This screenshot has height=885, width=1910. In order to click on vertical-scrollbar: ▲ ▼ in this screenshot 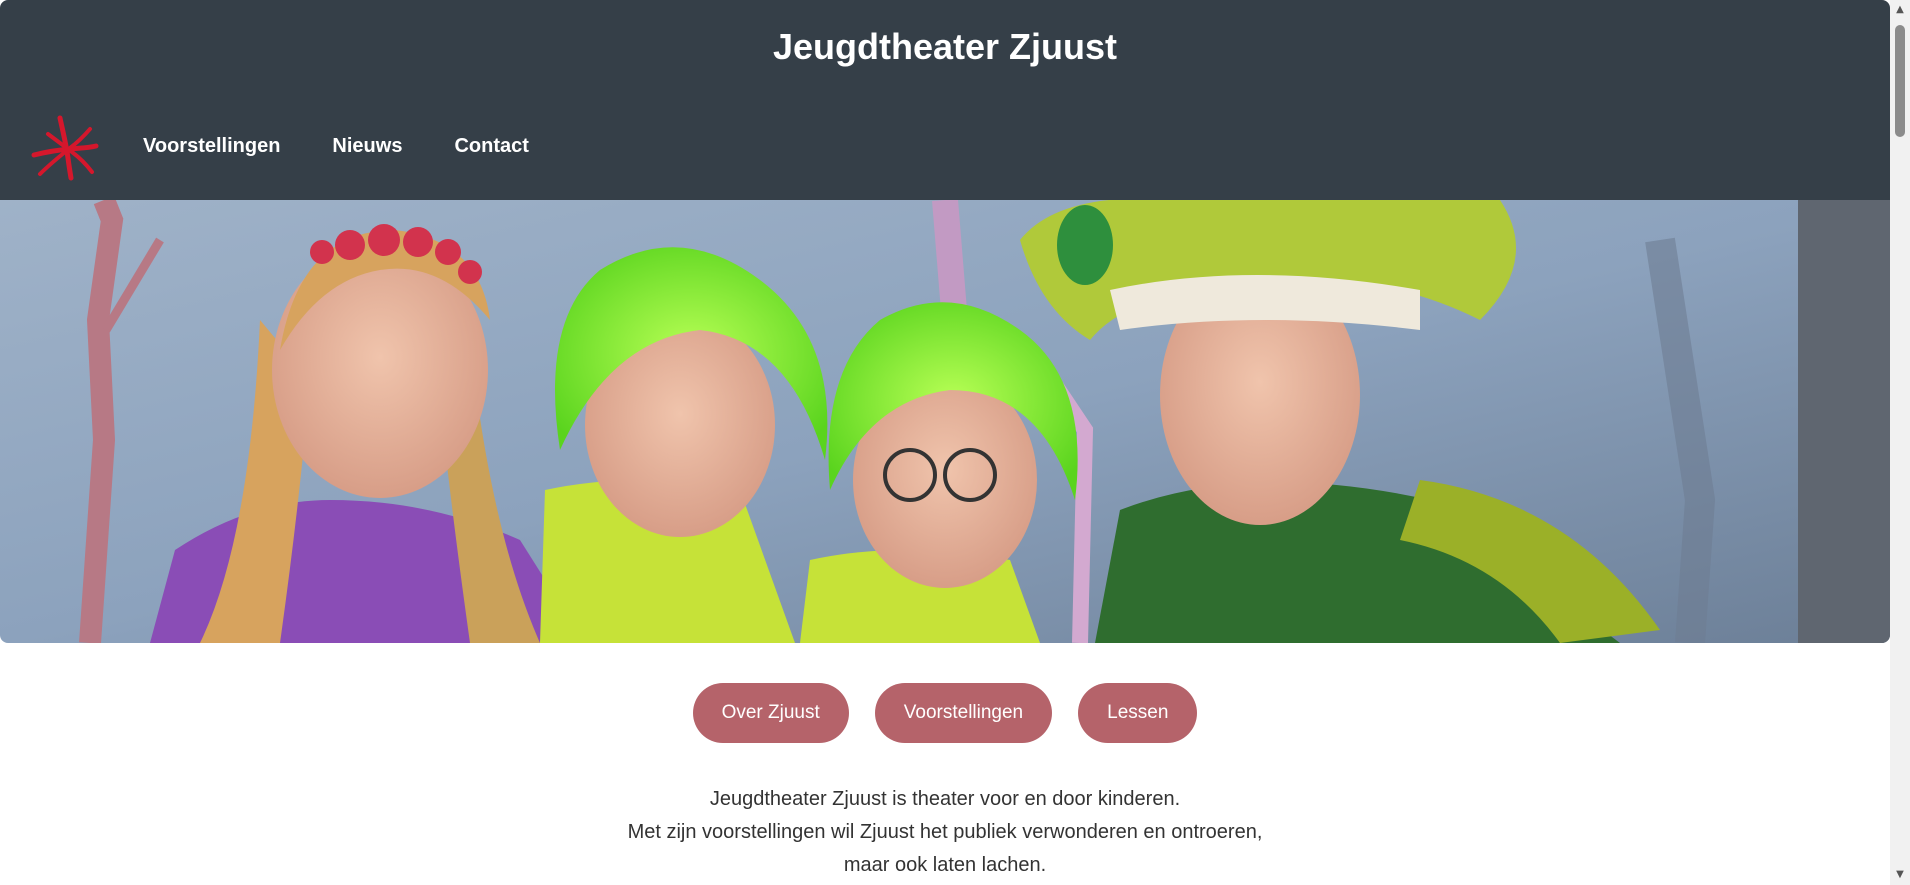, I will do `click(1900, 442)`.